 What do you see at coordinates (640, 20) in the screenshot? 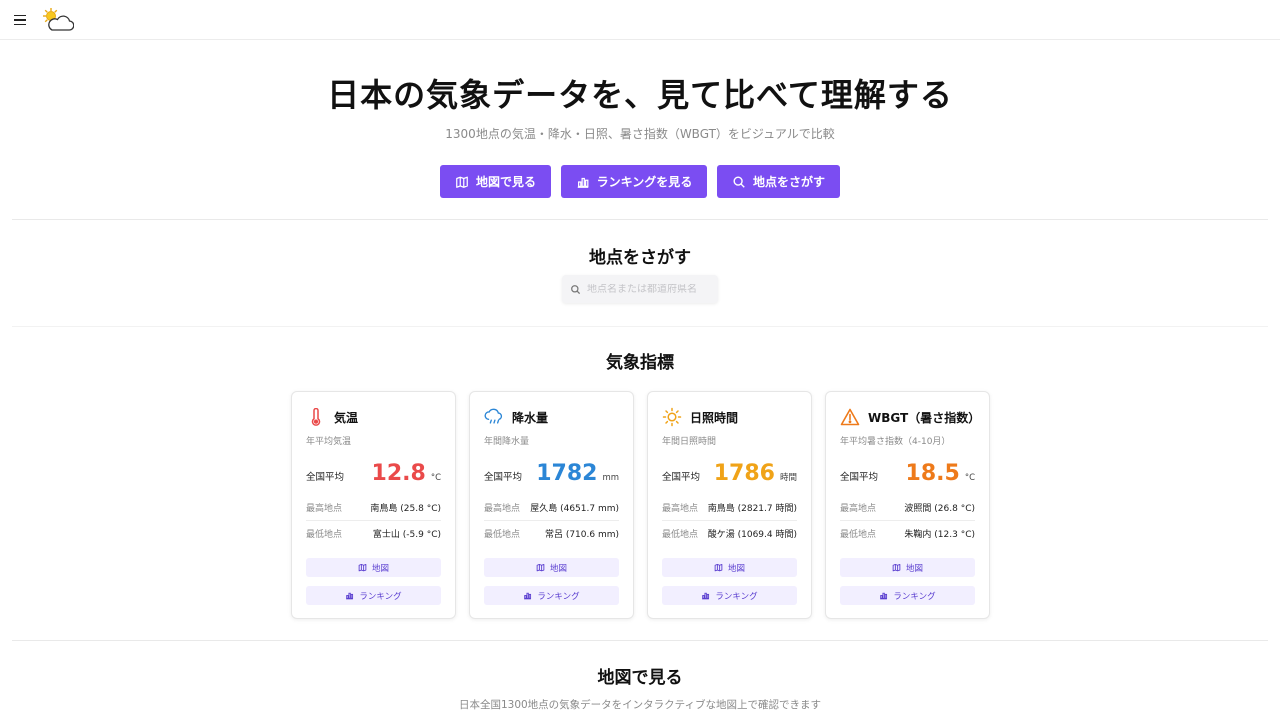
I see `top-bar` at bounding box center [640, 20].